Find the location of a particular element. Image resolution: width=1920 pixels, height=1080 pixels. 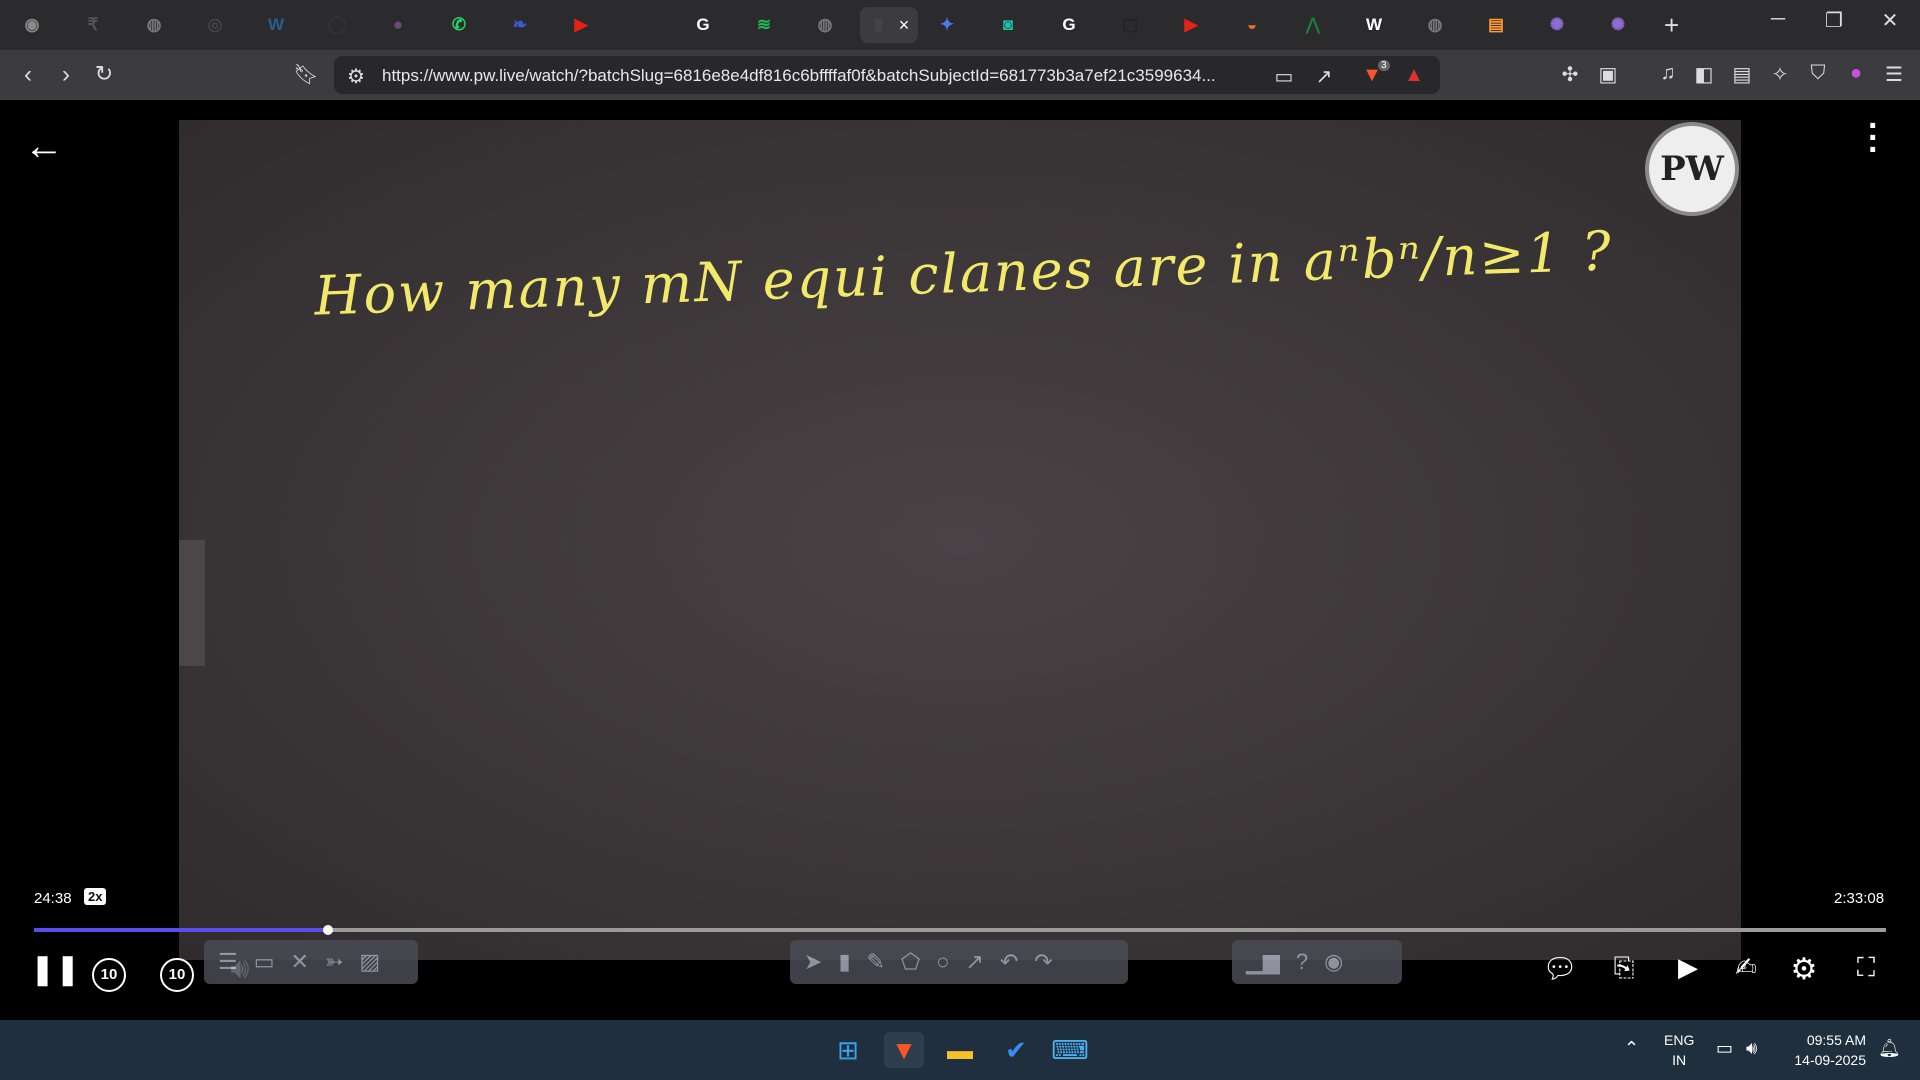

ring-icon: ◯ is located at coordinates (337, 24).